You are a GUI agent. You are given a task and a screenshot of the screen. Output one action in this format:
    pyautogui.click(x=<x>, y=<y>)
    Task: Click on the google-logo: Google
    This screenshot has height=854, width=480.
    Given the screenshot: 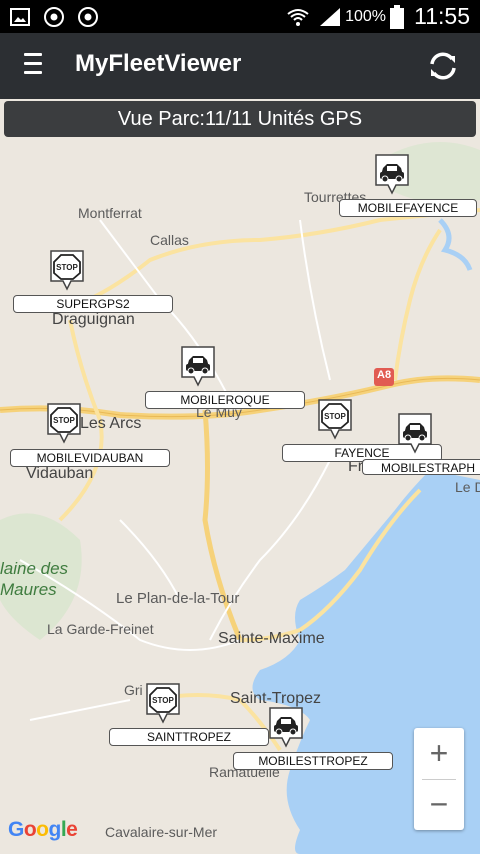 What is the action you would take?
    pyautogui.click(x=43, y=830)
    